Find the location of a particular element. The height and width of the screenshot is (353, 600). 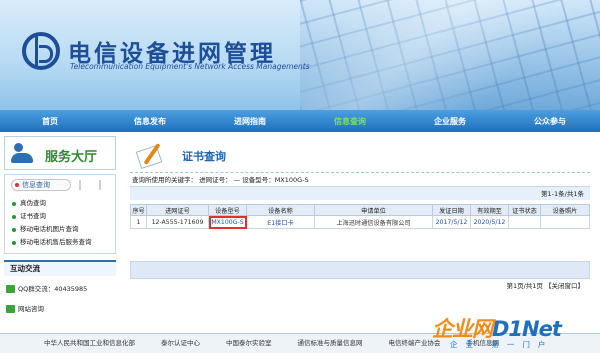

result-count: 第1-1条/共1条 is located at coordinates (360, 193).